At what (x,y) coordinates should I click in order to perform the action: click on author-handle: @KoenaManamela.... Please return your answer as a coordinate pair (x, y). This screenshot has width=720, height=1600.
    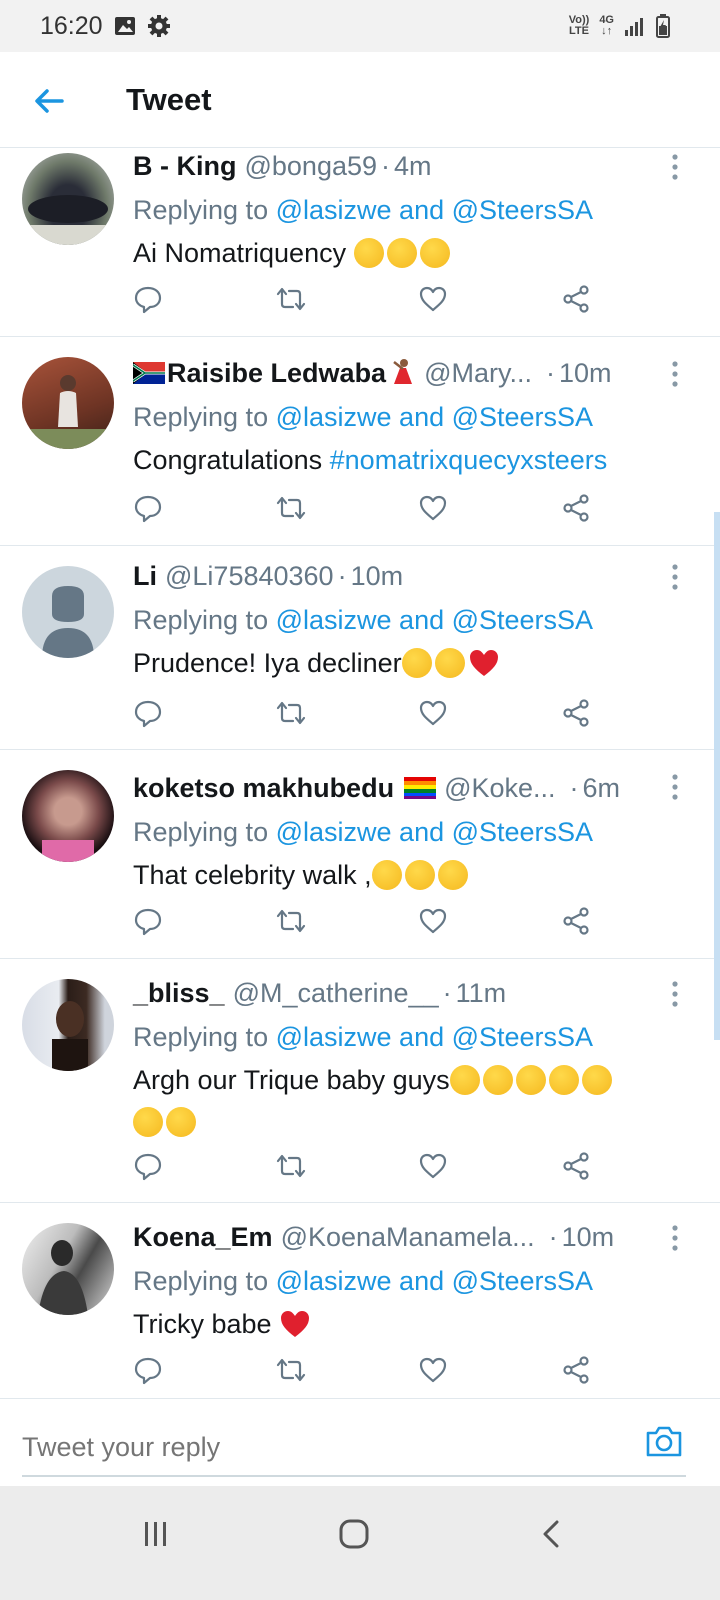
    Looking at the image, I should click on (408, 1237).